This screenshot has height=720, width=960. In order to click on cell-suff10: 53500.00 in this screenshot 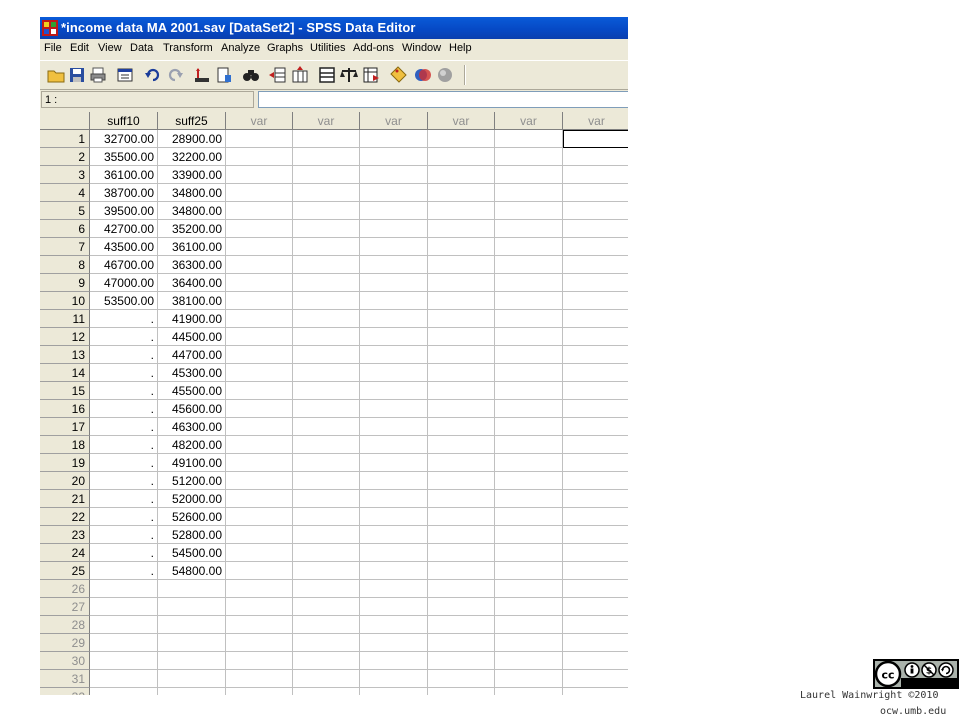, I will do `click(124, 301)`.